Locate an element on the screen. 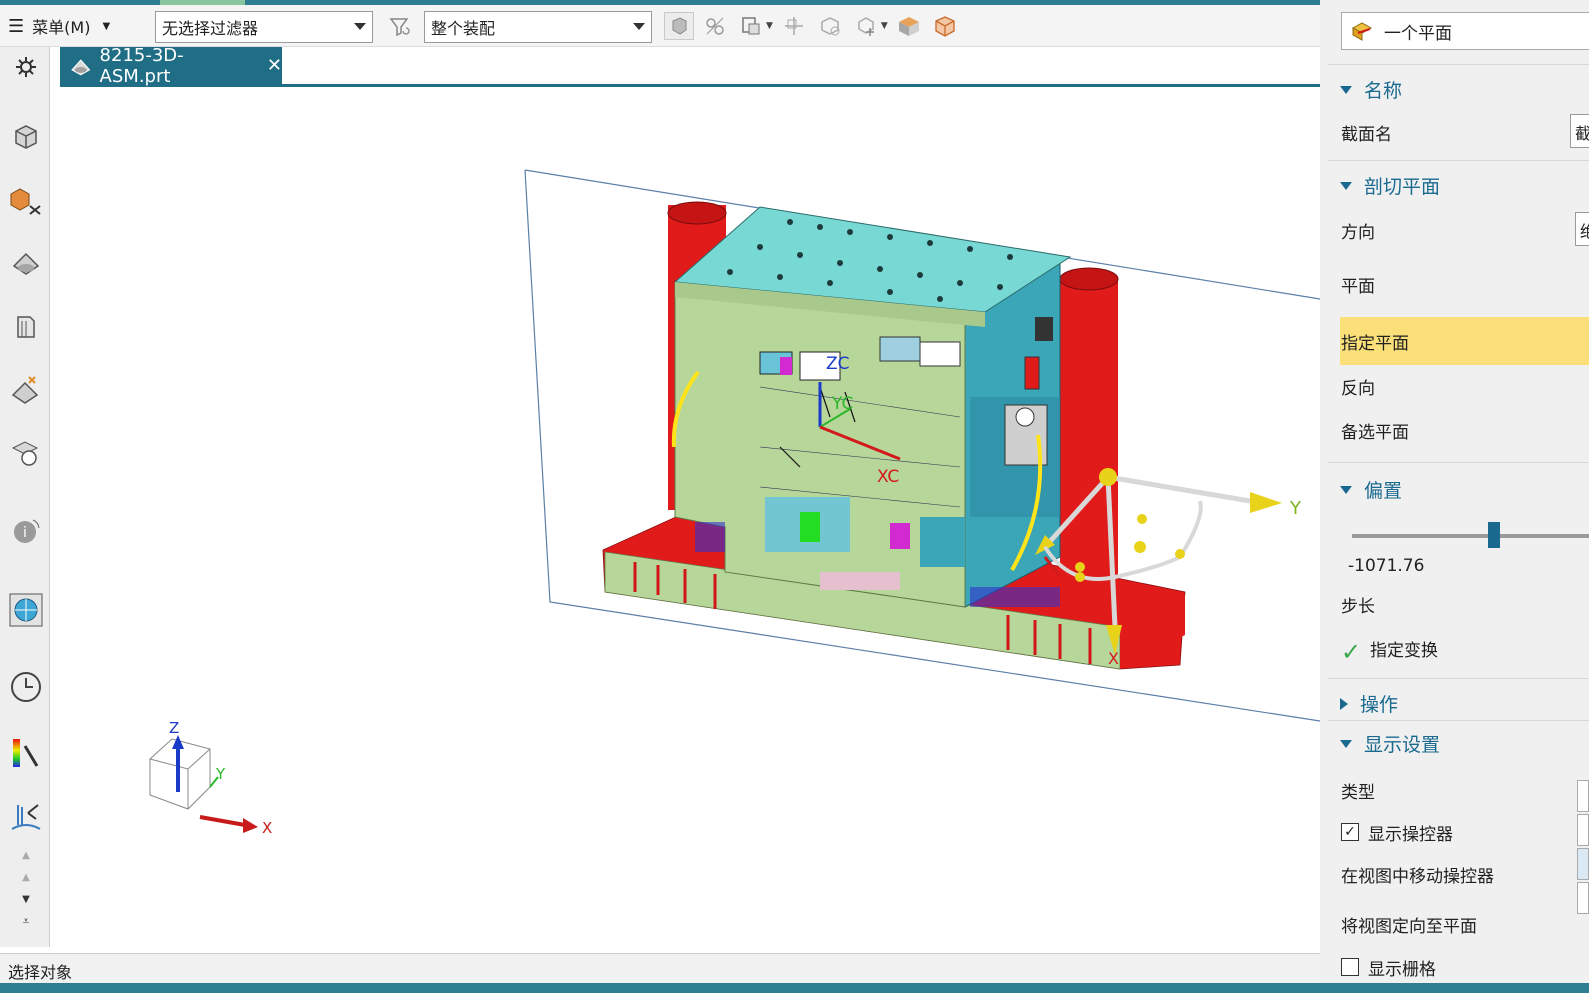 The width and height of the screenshot is (1589, 993). selection-scope-dropdown: 整个装配 is located at coordinates (538, 27).